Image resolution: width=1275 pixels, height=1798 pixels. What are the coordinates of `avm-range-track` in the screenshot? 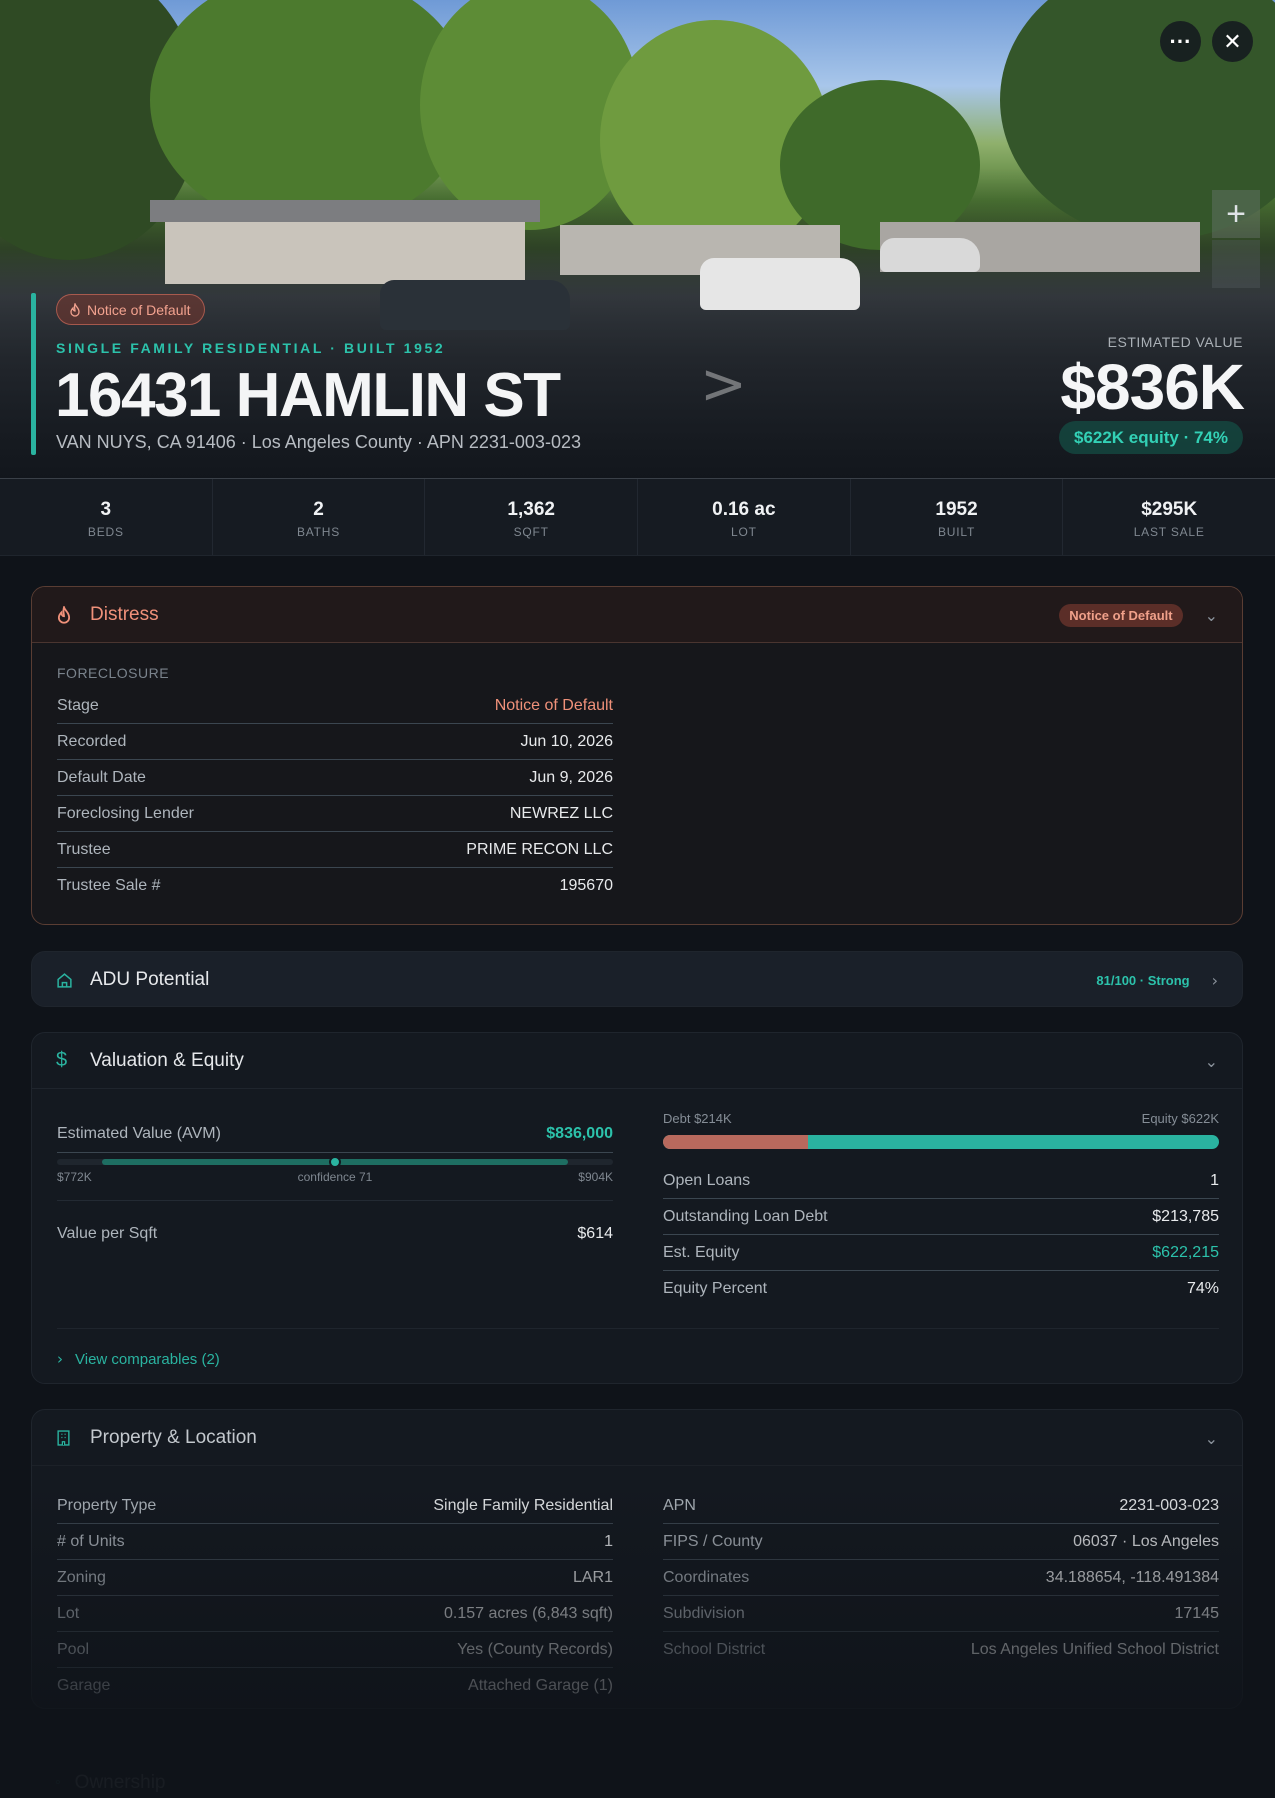 It's located at (335, 1162).